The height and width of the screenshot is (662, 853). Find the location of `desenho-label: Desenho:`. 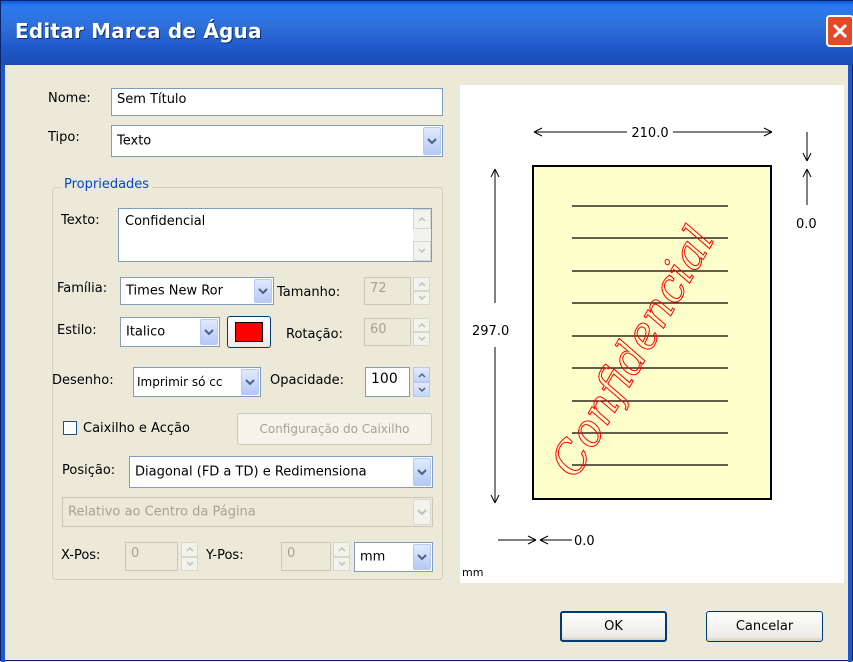

desenho-label: Desenho: is located at coordinates (83, 380).